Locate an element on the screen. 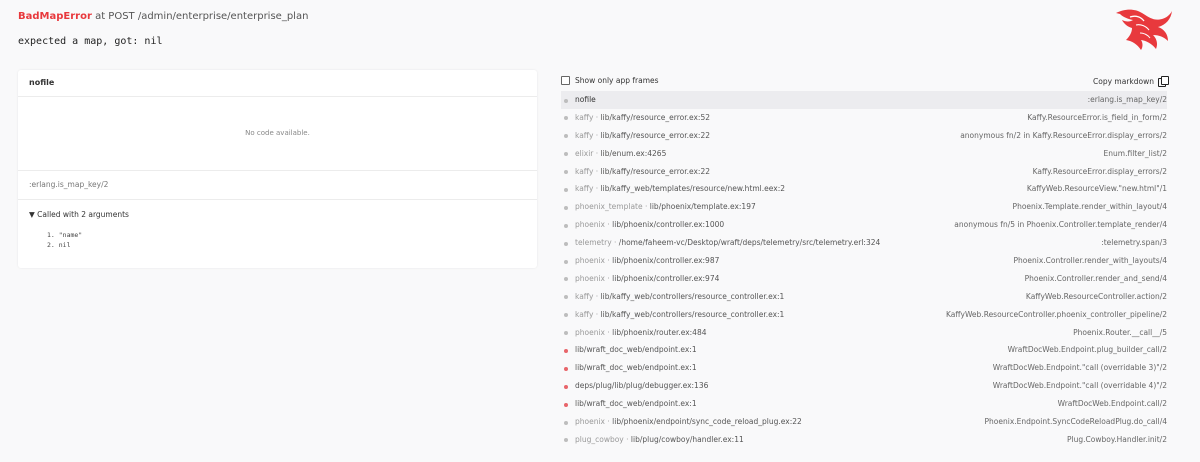  frame-function: Phoenix.Router.__call__/5 is located at coordinates (1120, 332).